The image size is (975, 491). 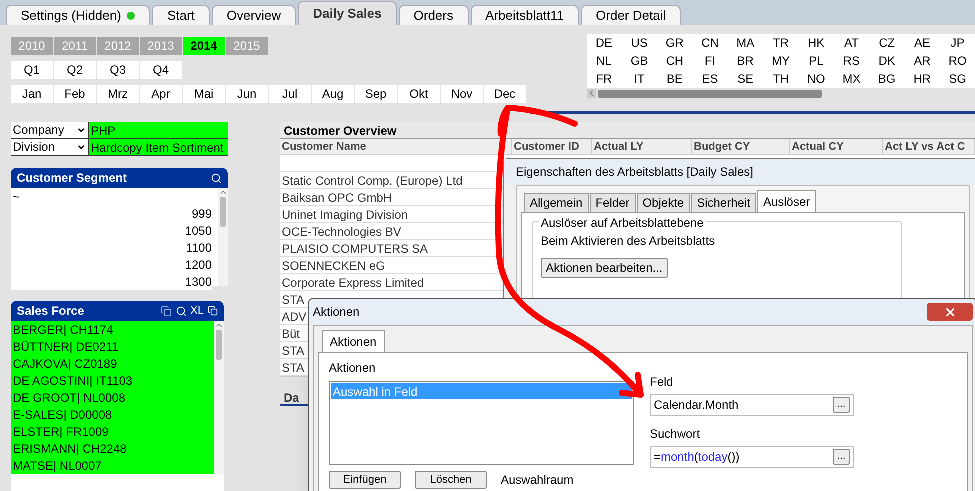 I want to click on quarter-cell: Q1, so click(x=32, y=70).